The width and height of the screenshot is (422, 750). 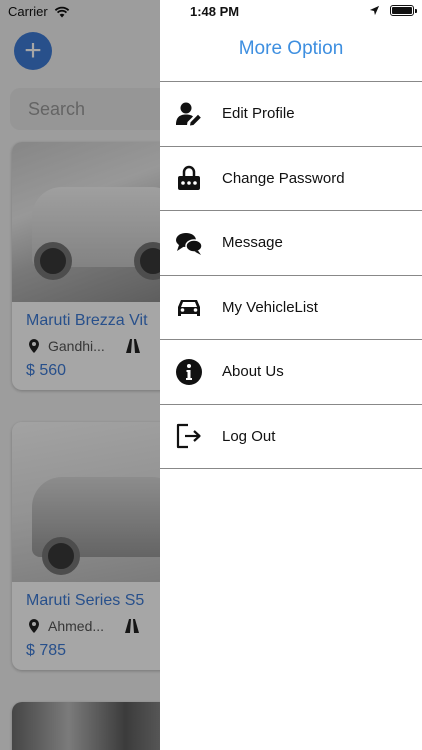 What do you see at coordinates (374, 10) in the screenshot?
I see `location-arrow-icon` at bounding box center [374, 10].